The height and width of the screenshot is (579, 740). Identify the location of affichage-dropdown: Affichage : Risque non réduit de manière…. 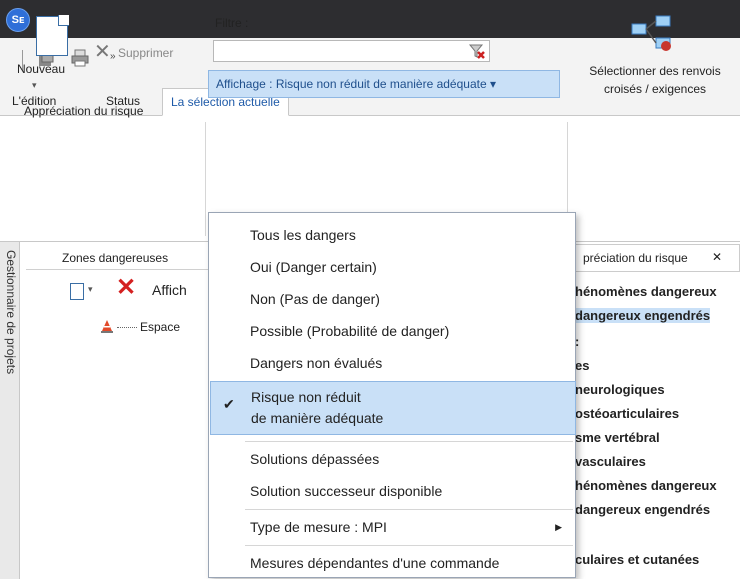
(384, 84).